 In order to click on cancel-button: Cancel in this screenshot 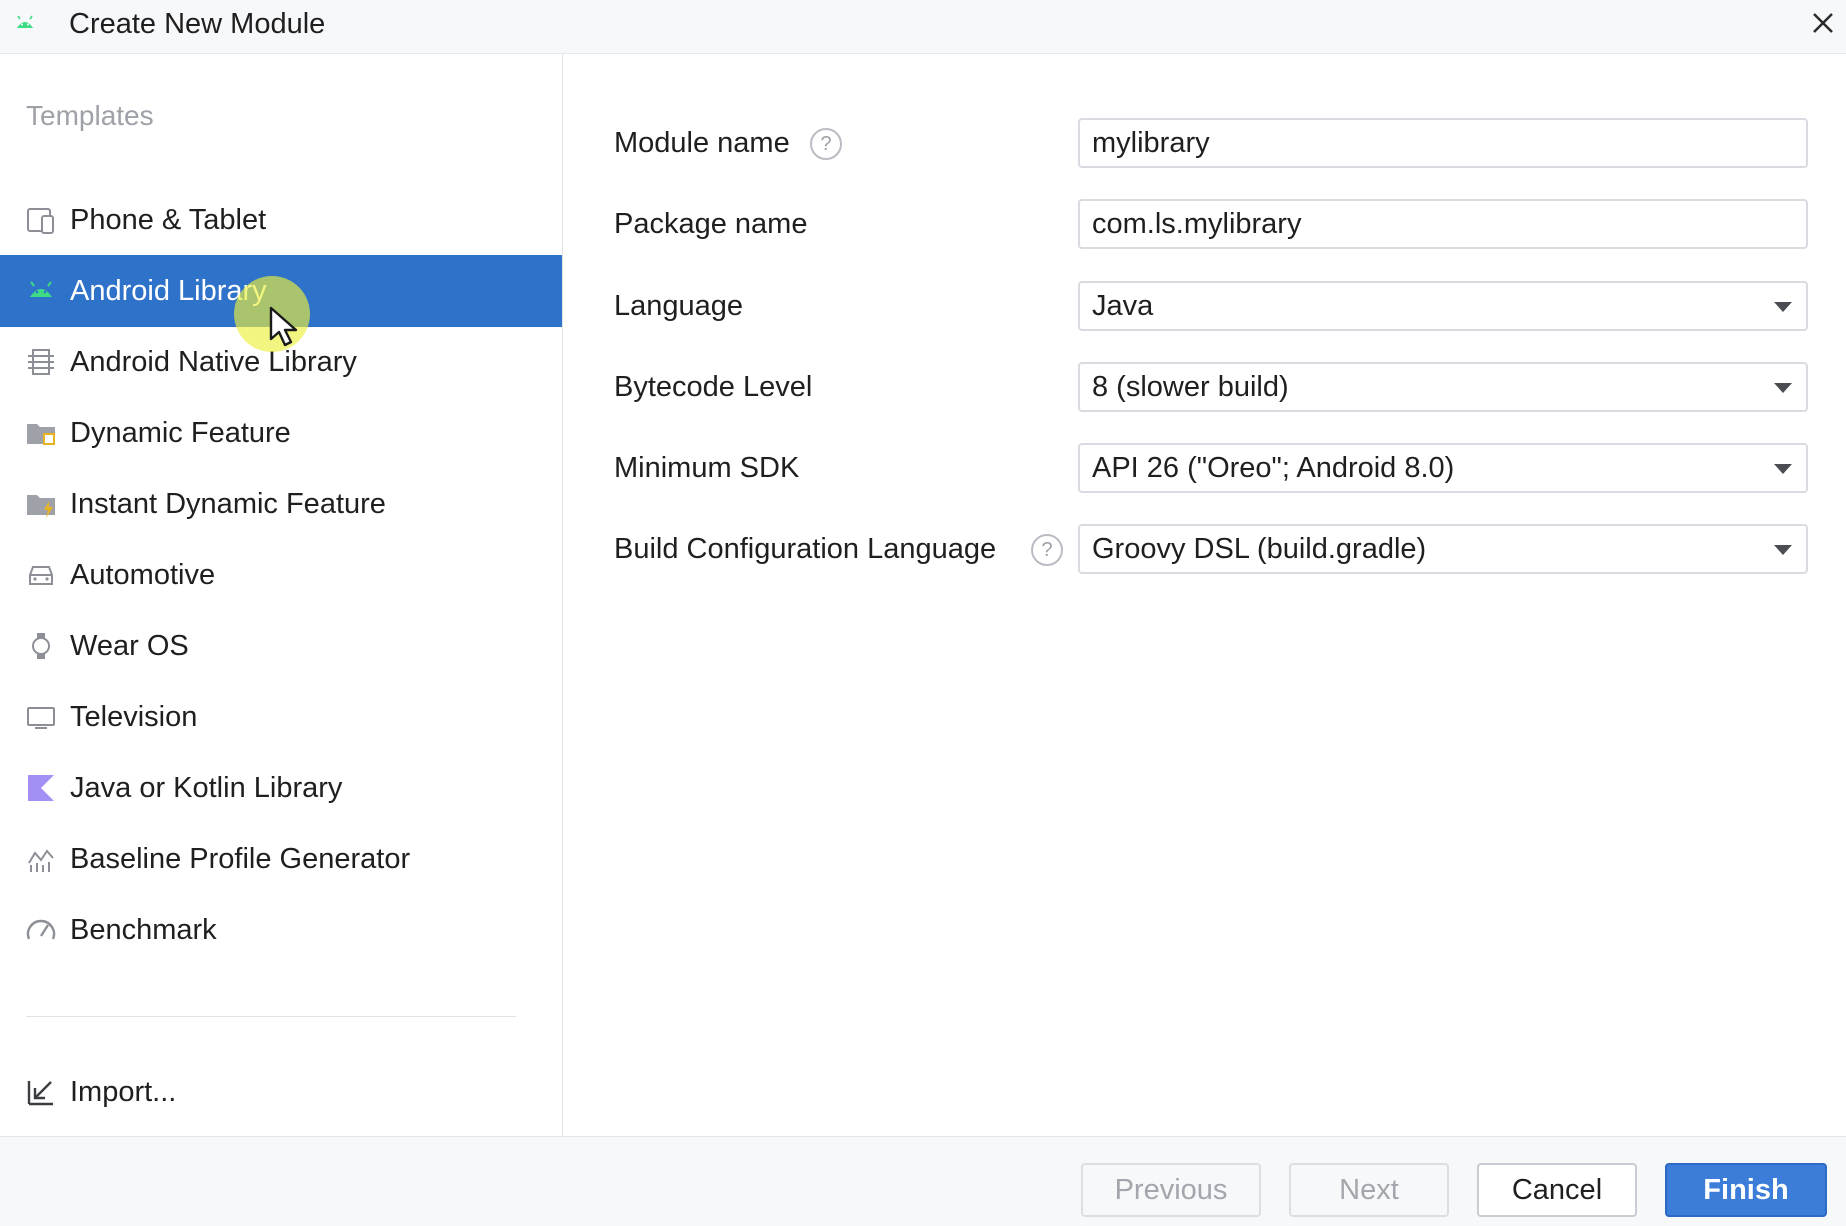, I will do `click(1557, 1190)`.